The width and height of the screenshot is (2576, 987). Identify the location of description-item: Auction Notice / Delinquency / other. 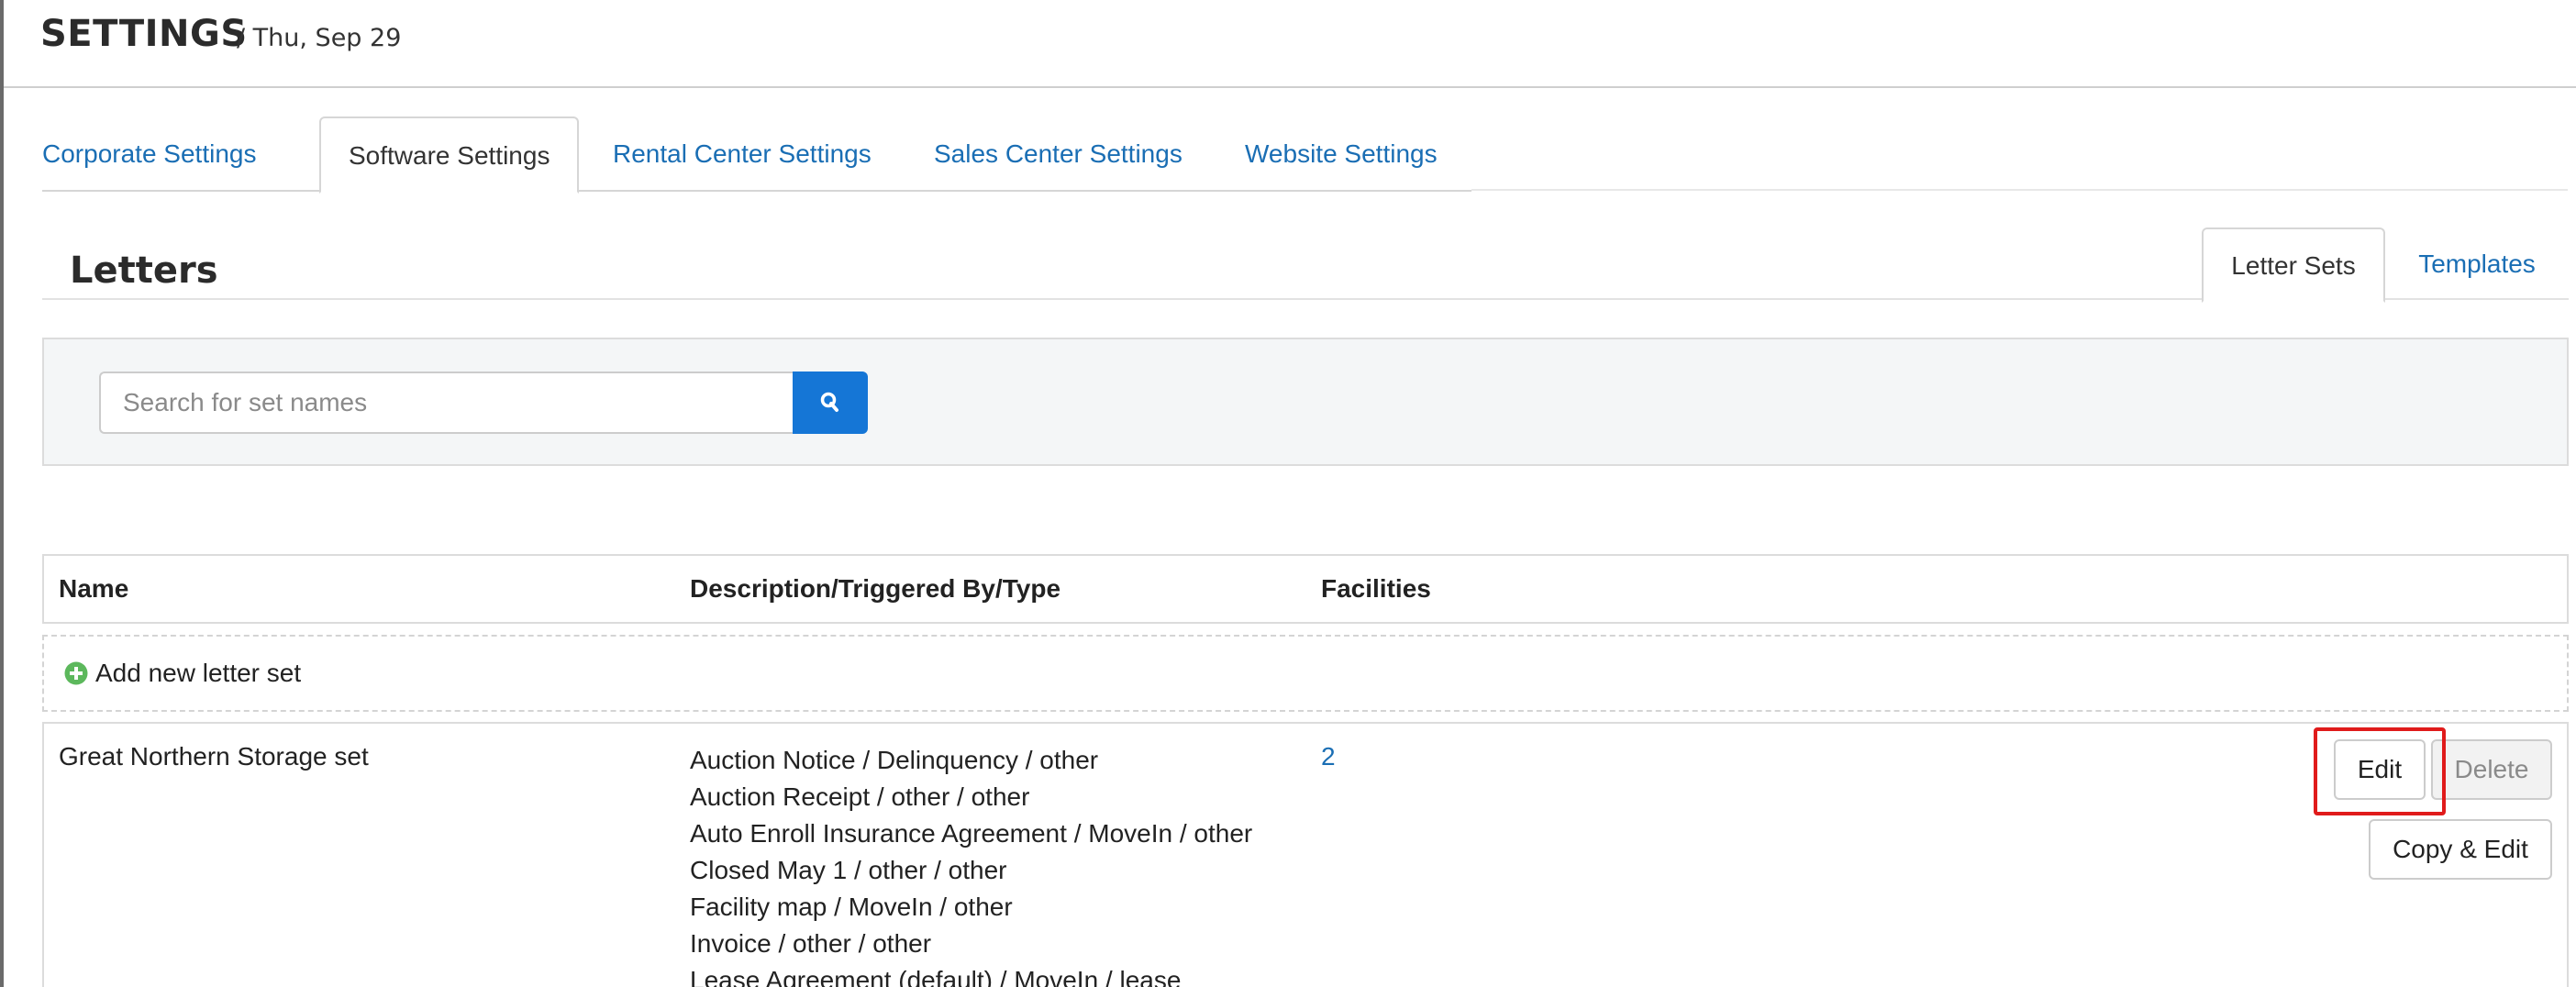
(894, 760).